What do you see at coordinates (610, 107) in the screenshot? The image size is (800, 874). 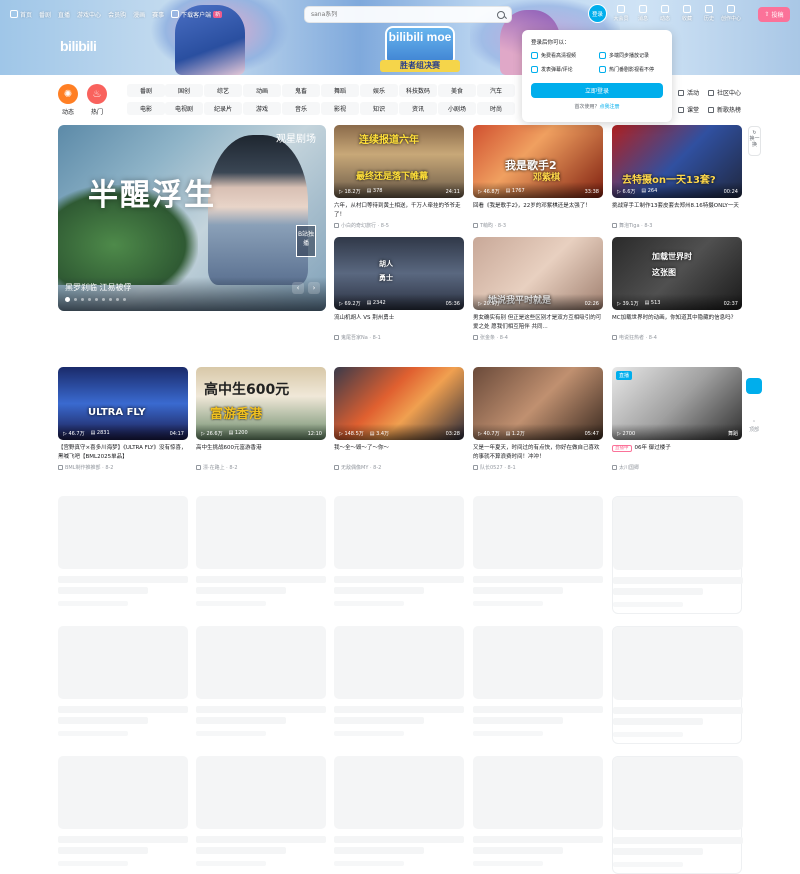 I see `register-link: 点我注册` at bounding box center [610, 107].